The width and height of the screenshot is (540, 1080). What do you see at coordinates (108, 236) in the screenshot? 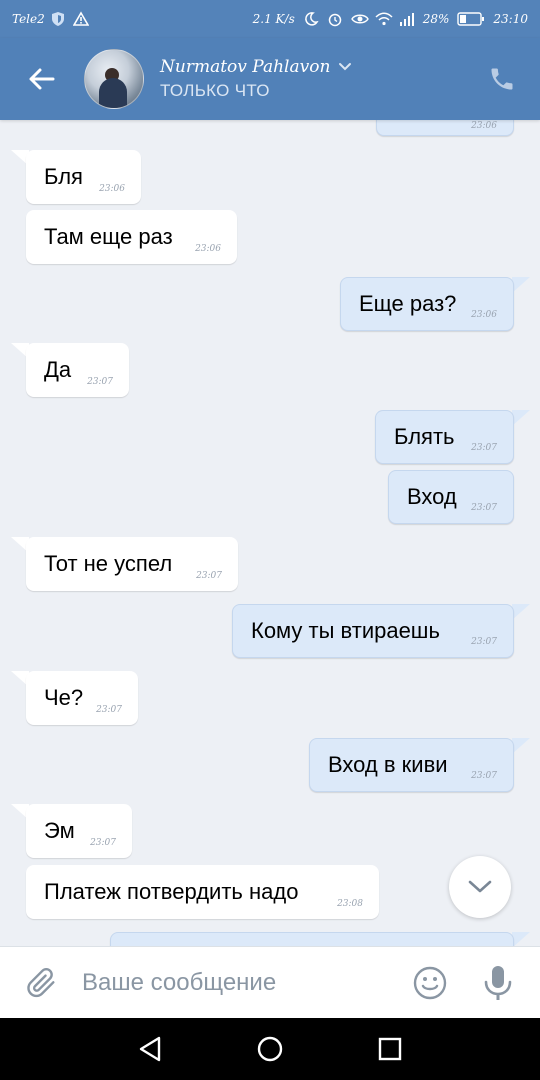
I see `message-text: Там еще раз` at bounding box center [108, 236].